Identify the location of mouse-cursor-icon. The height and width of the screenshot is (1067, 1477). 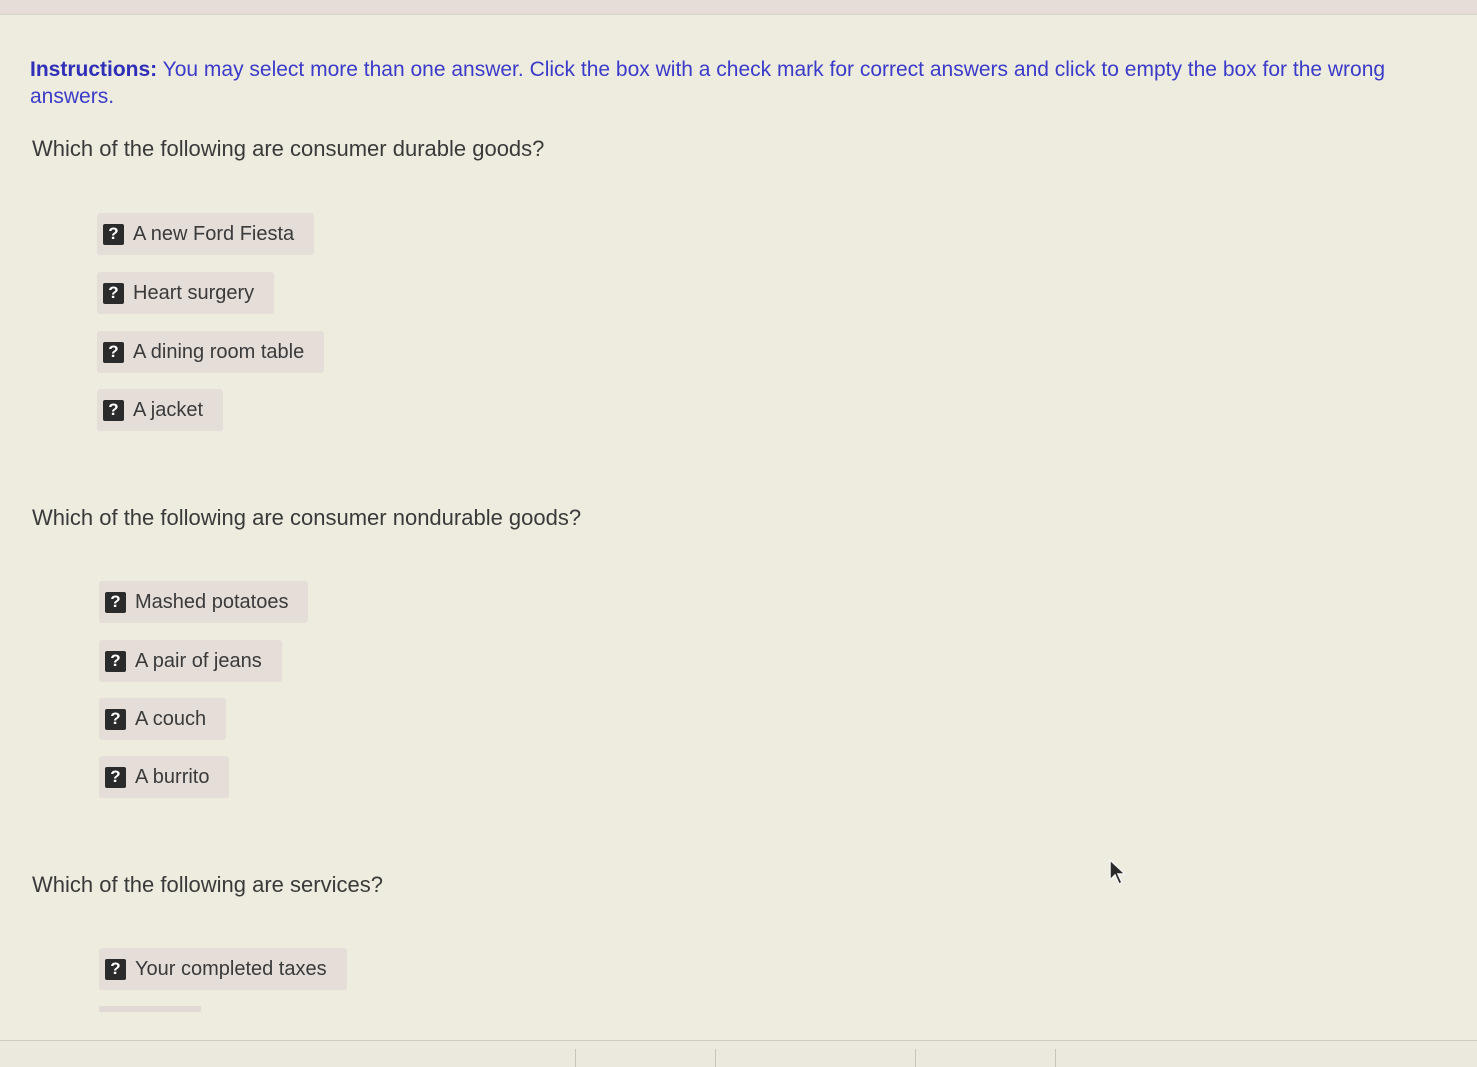
(1118, 872).